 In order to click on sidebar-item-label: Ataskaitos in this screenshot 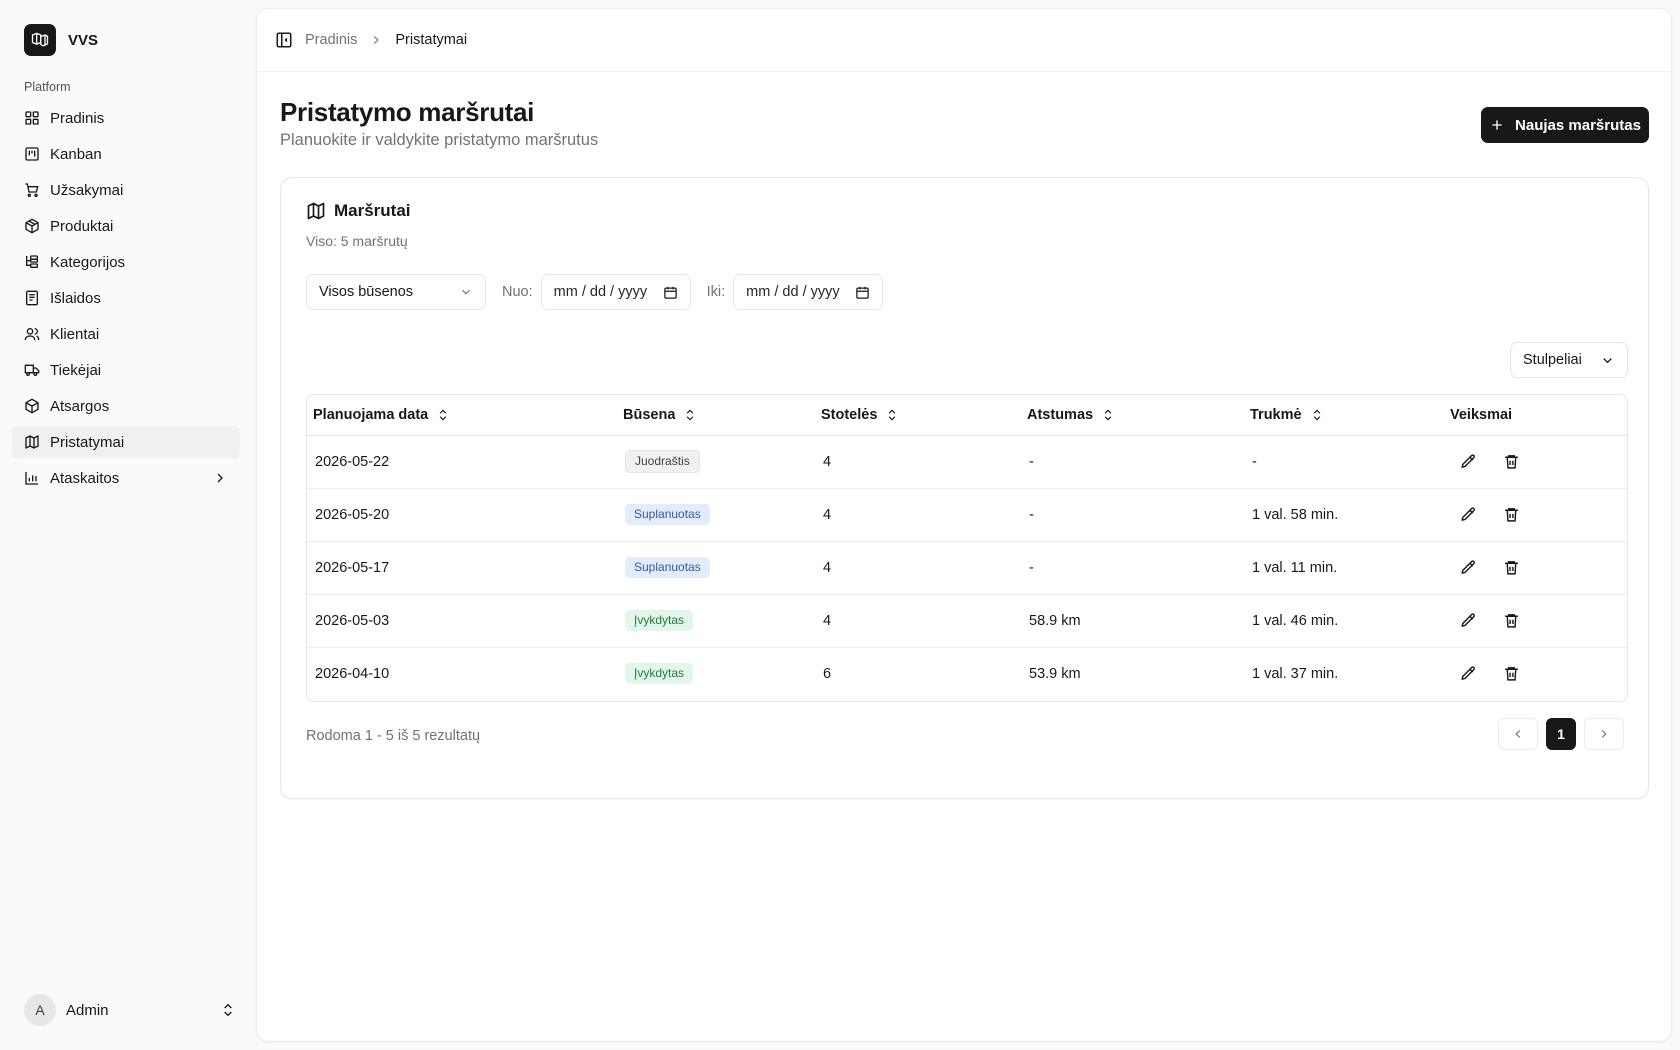, I will do `click(85, 478)`.